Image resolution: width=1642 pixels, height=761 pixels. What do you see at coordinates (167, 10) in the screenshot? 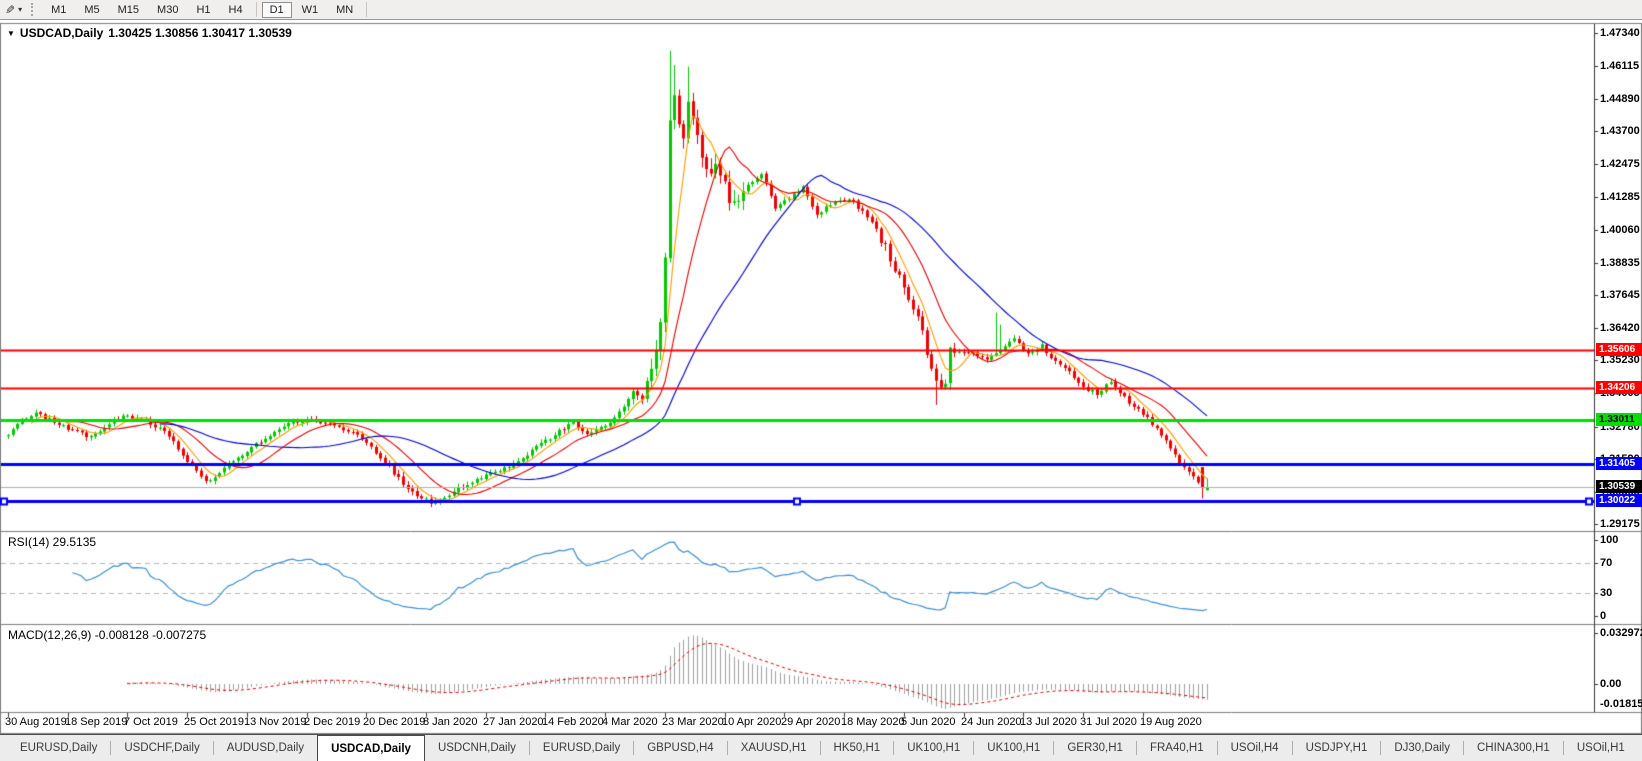
I see `timeframe-button-M30: M30` at bounding box center [167, 10].